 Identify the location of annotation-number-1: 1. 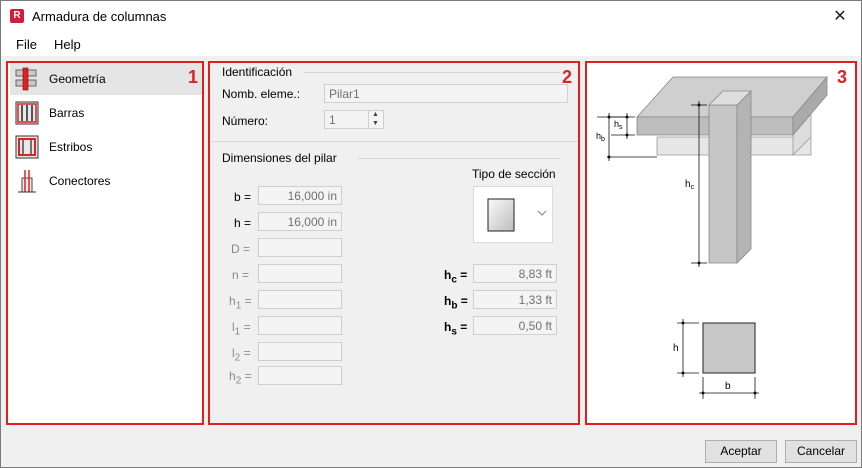
(193, 77).